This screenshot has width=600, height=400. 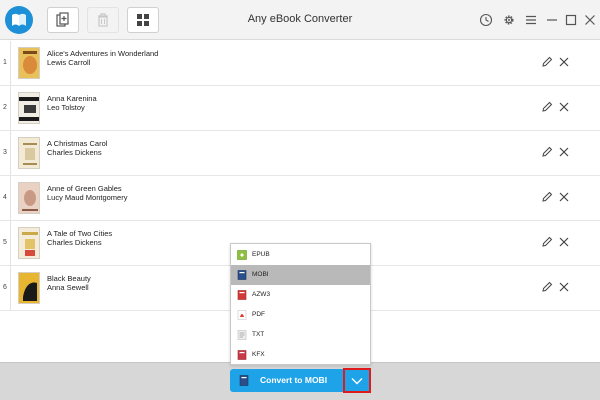 What do you see at coordinates (300, 275) in the screenshot?
I see `format-item-mobi: MOBI` at bounding box center [300, 275].